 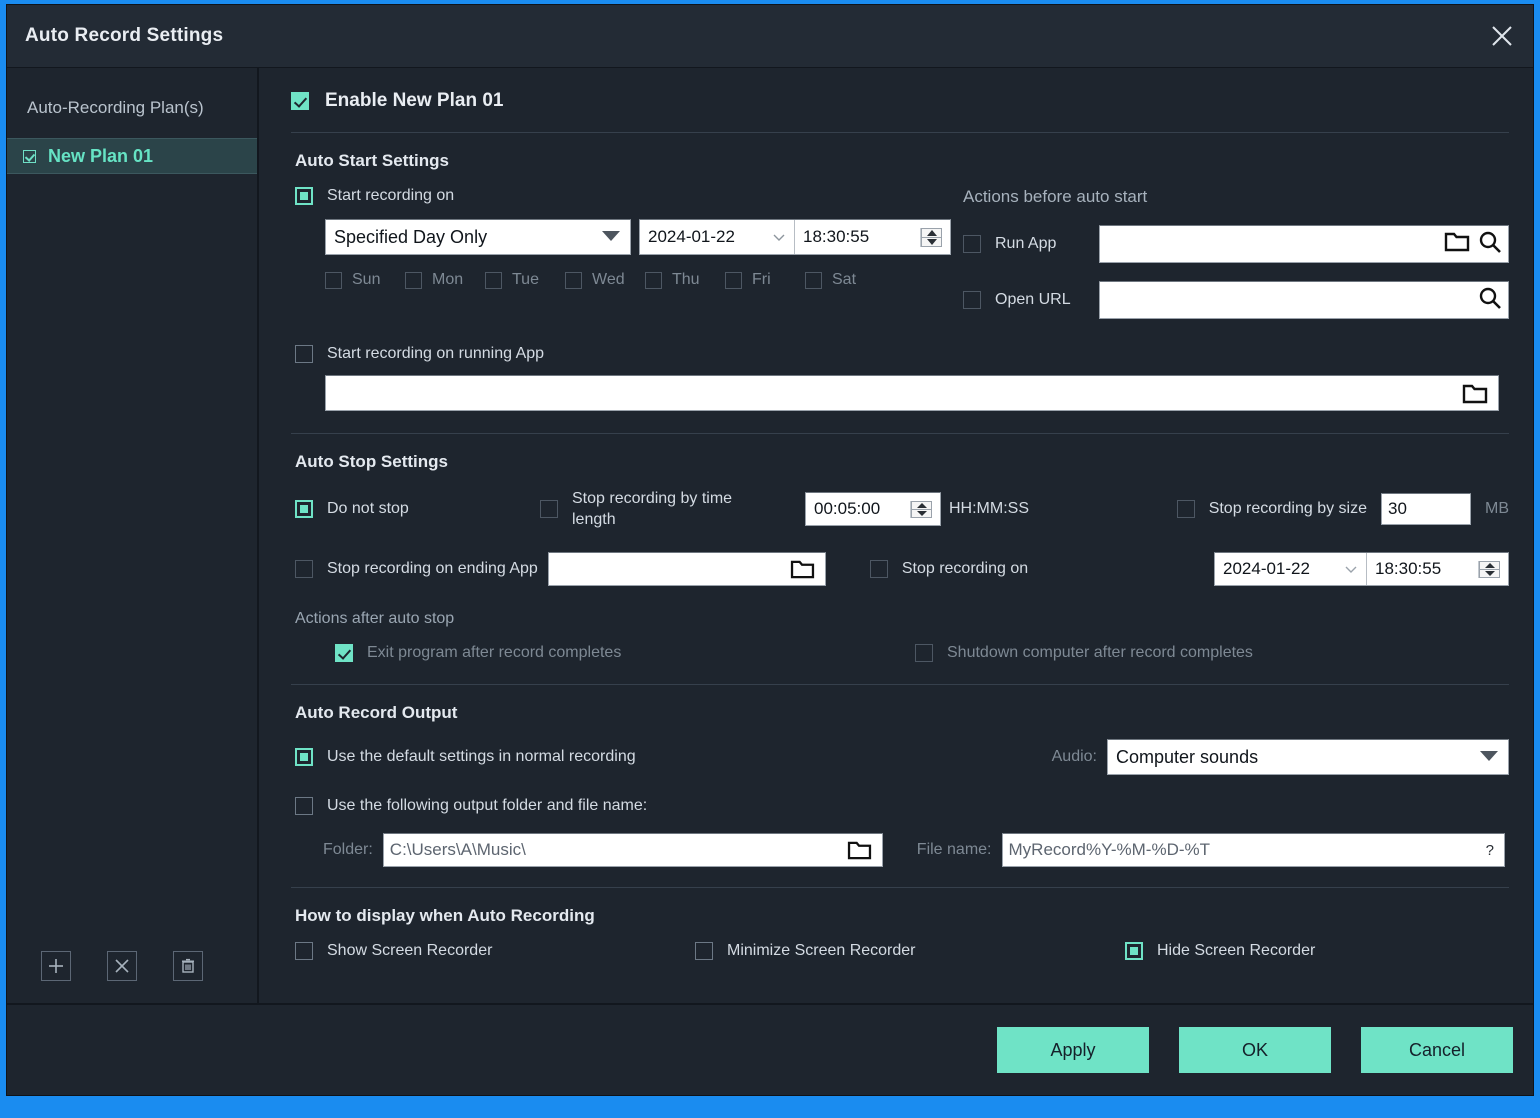 What do you see at coordinates (304, 509) in the screenshot?
I see `do-not-stop-radio` at bounding box center [304, 509].